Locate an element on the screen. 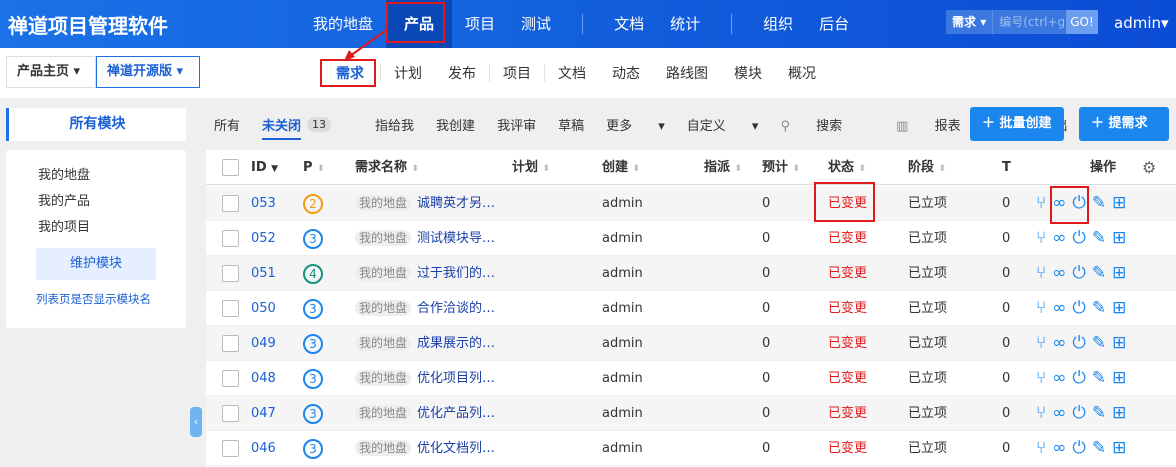 Image resolution: width=1176 pixels, height=467 pixels. select-all-checkbox is located at coordinates (230, 167).